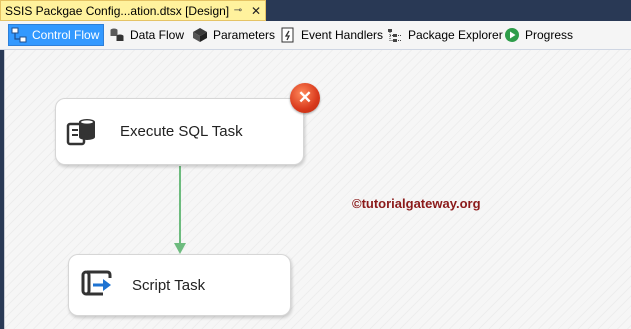 Image resolution: width=631 pixels, height=329 pixels. I want to click on error-icon: ✕, so click(305, 98).